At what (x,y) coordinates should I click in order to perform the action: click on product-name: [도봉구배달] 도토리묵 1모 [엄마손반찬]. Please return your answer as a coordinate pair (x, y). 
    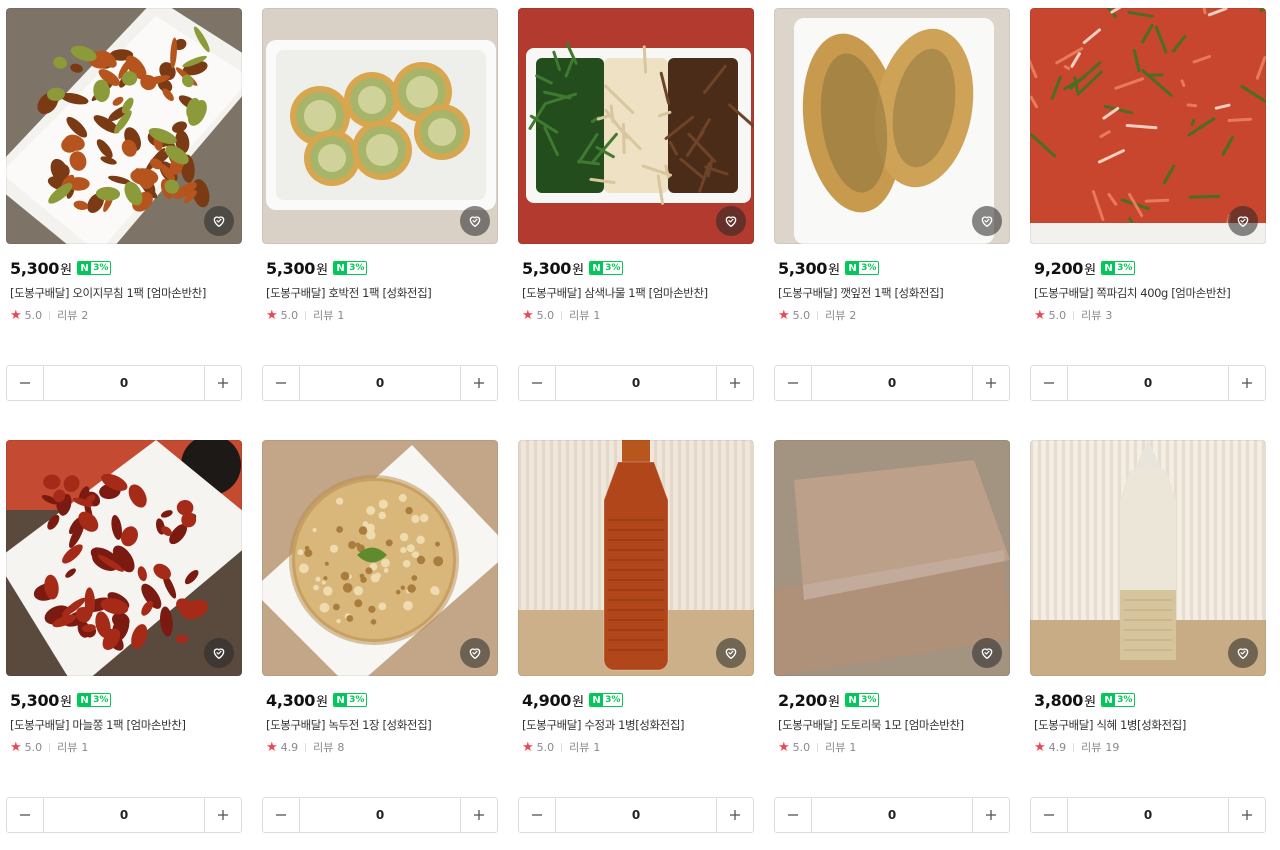
    Looking at the image, I should click on (894, 725).